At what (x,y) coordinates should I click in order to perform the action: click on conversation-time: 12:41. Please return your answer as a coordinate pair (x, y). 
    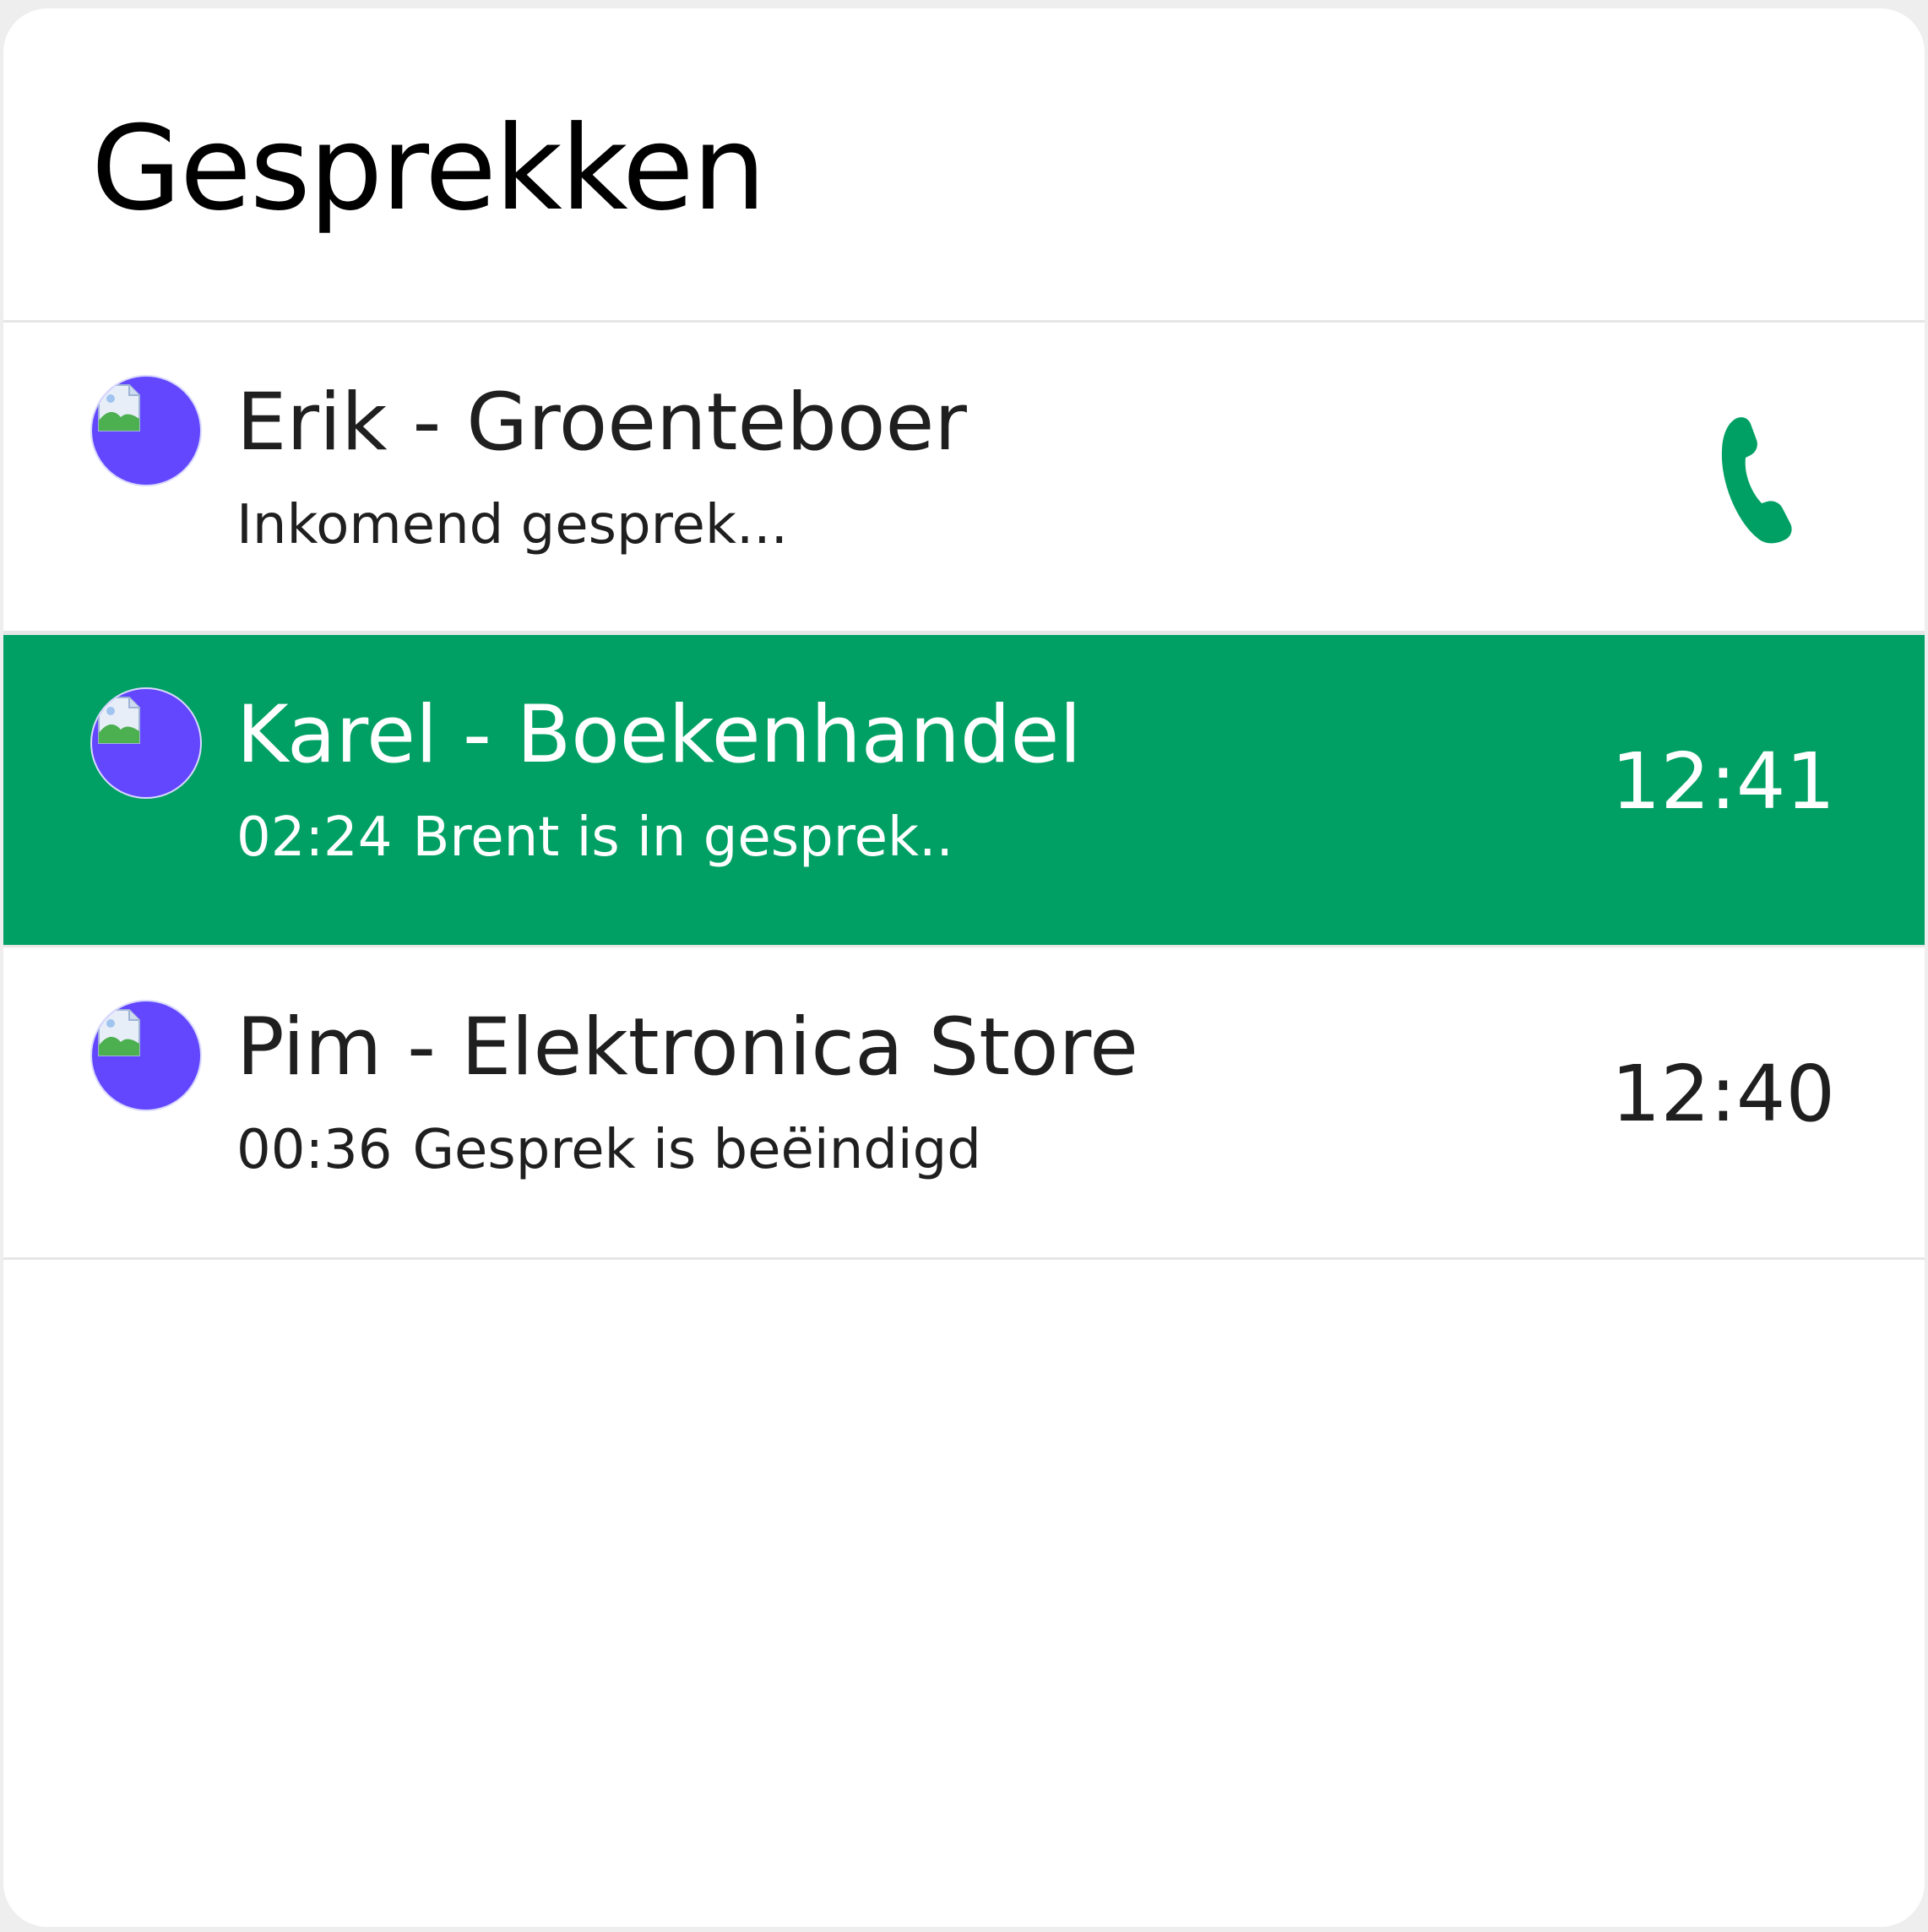
    Looking at the image, I should click on (1722, 781).